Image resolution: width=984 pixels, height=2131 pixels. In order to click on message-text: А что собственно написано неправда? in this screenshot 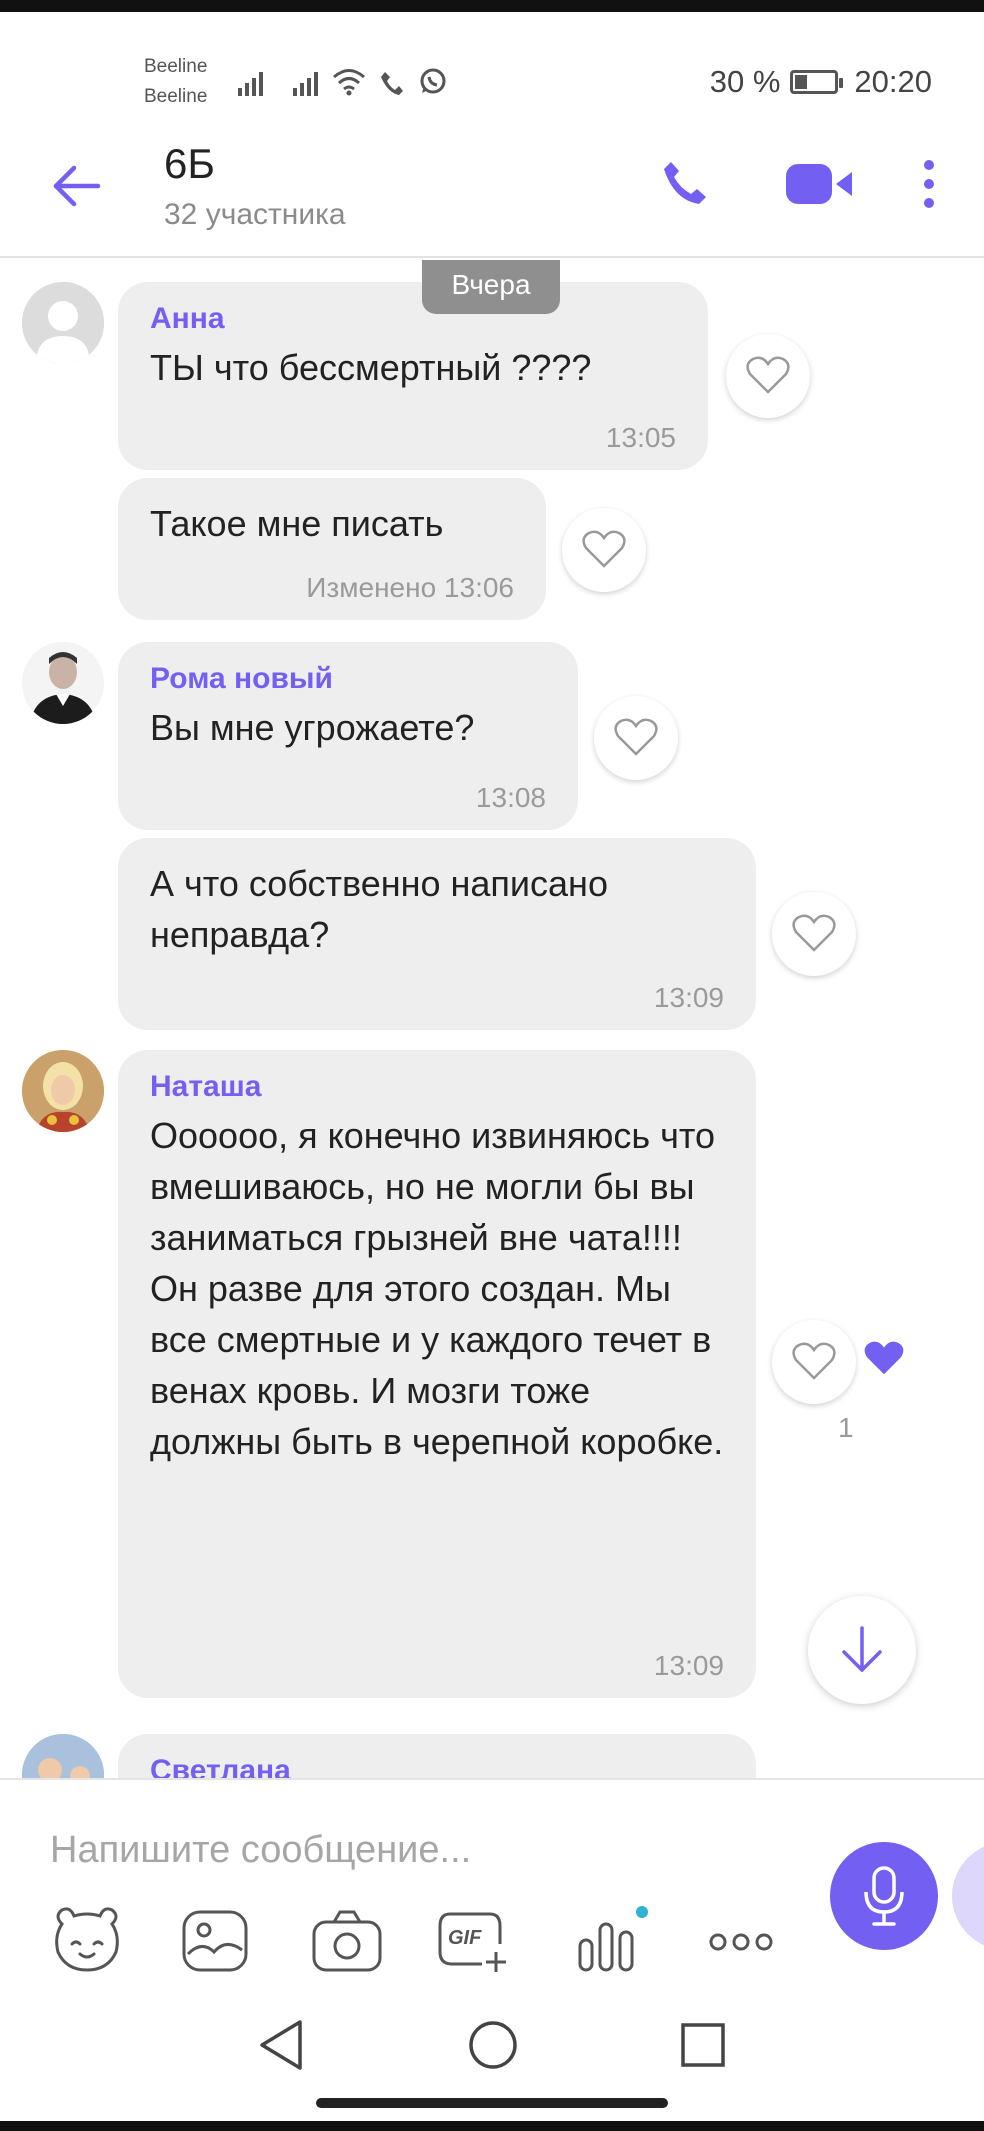, I will do `click(379, 909)`.